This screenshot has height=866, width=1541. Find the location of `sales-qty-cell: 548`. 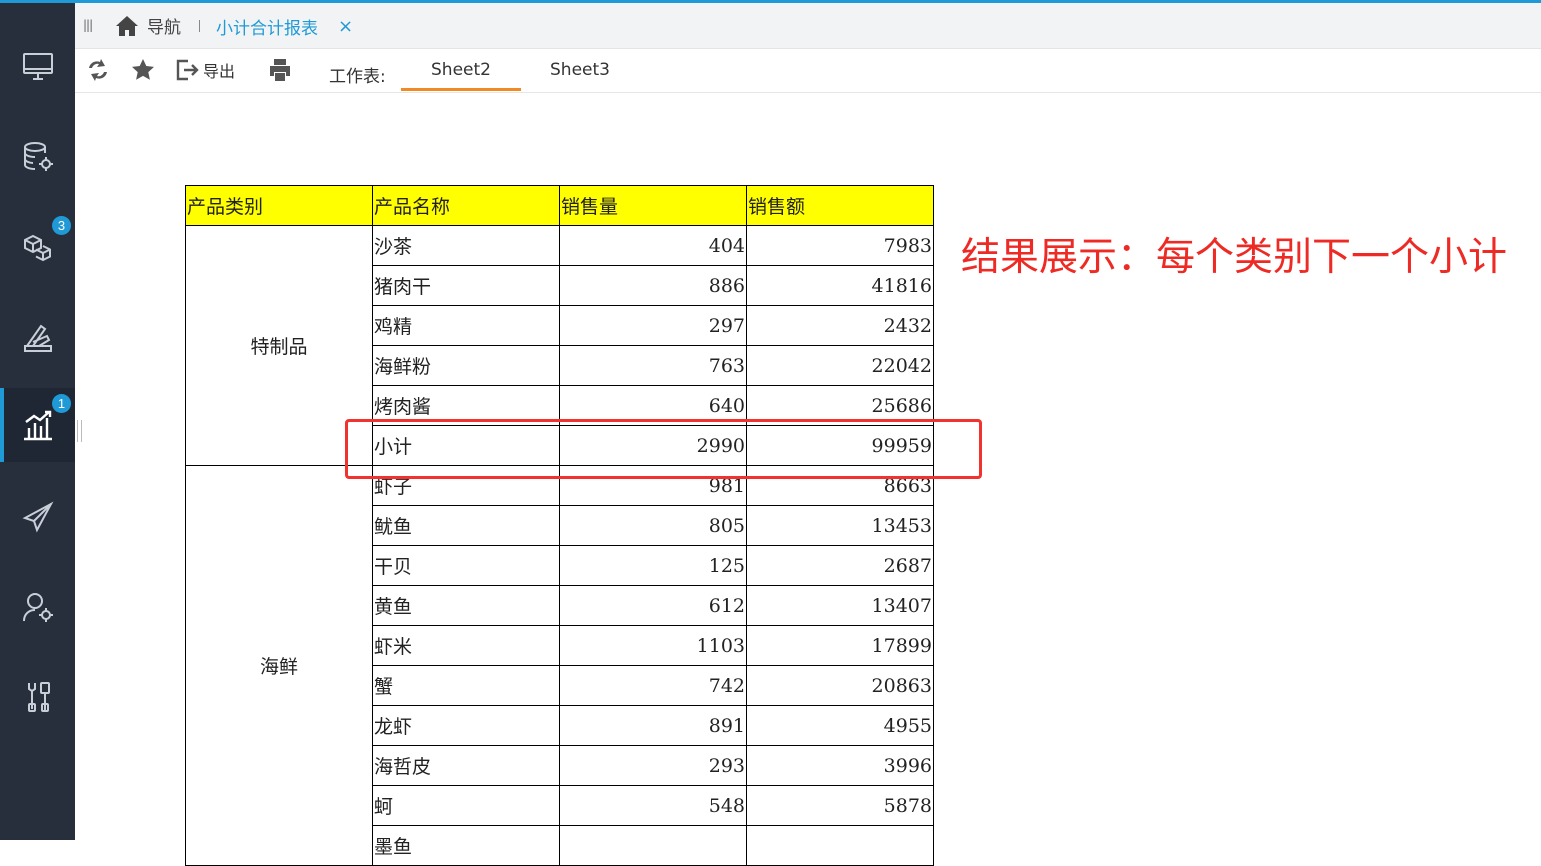

sales-qty-cell: 548 is located at coordinates (653, 805).